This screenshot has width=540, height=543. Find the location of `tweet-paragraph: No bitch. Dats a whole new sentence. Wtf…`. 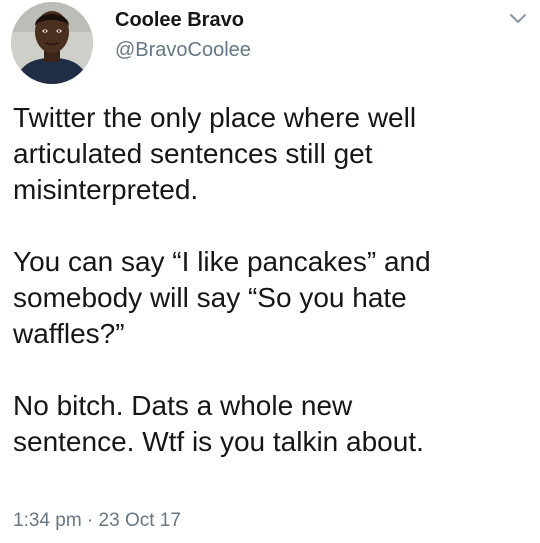

tweet-paragraph: No bitch. Dats a whole new sentence. Wtf… is located at coordinates (218, 423).